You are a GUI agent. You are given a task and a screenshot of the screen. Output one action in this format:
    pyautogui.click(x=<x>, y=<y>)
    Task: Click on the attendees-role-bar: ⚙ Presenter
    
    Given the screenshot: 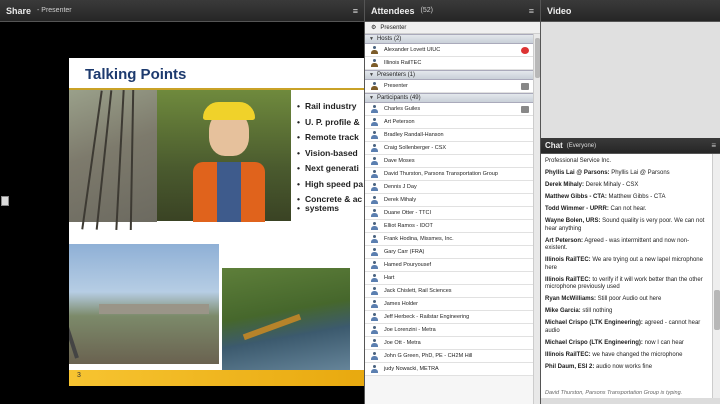 What is the action you would take?
    pyautogui.click(x=452, y=28)
    